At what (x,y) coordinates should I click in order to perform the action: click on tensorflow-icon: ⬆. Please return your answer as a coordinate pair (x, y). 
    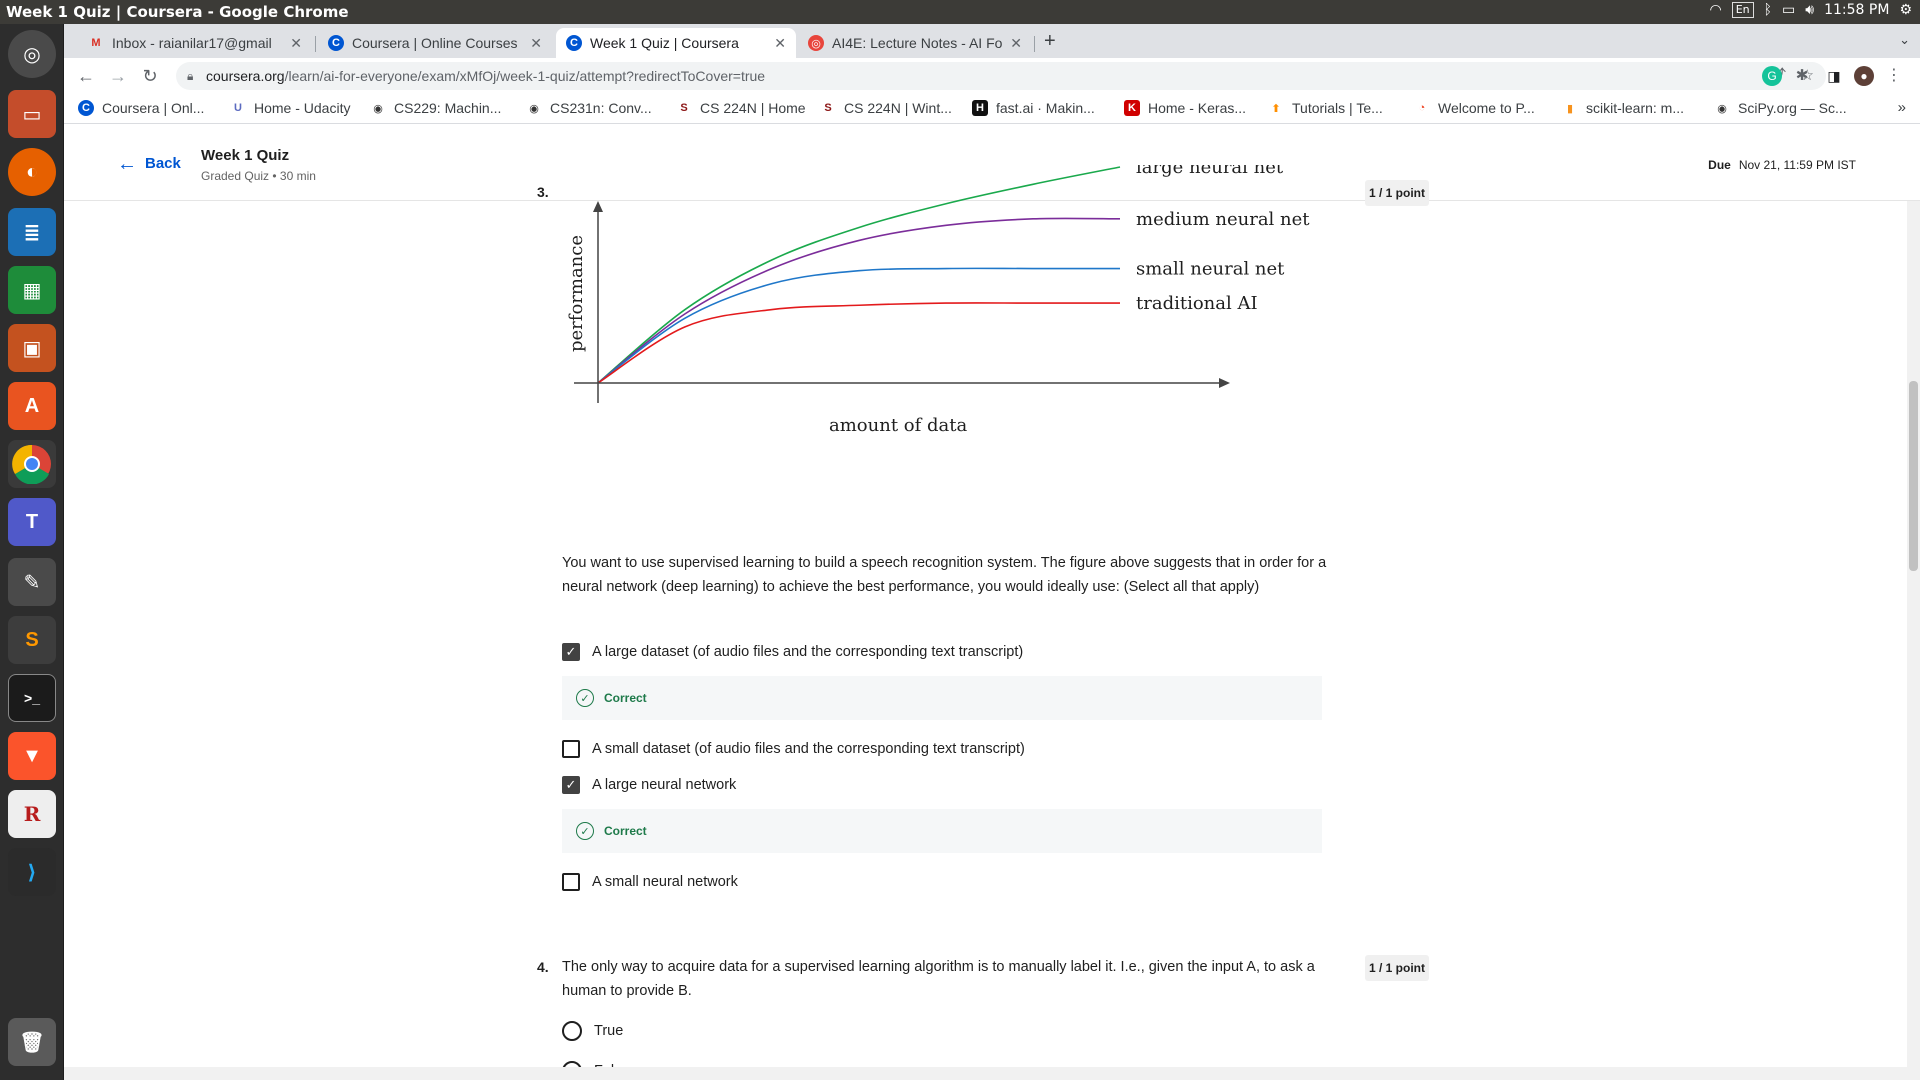
    Looking at the image, I should click on (1276, 108).